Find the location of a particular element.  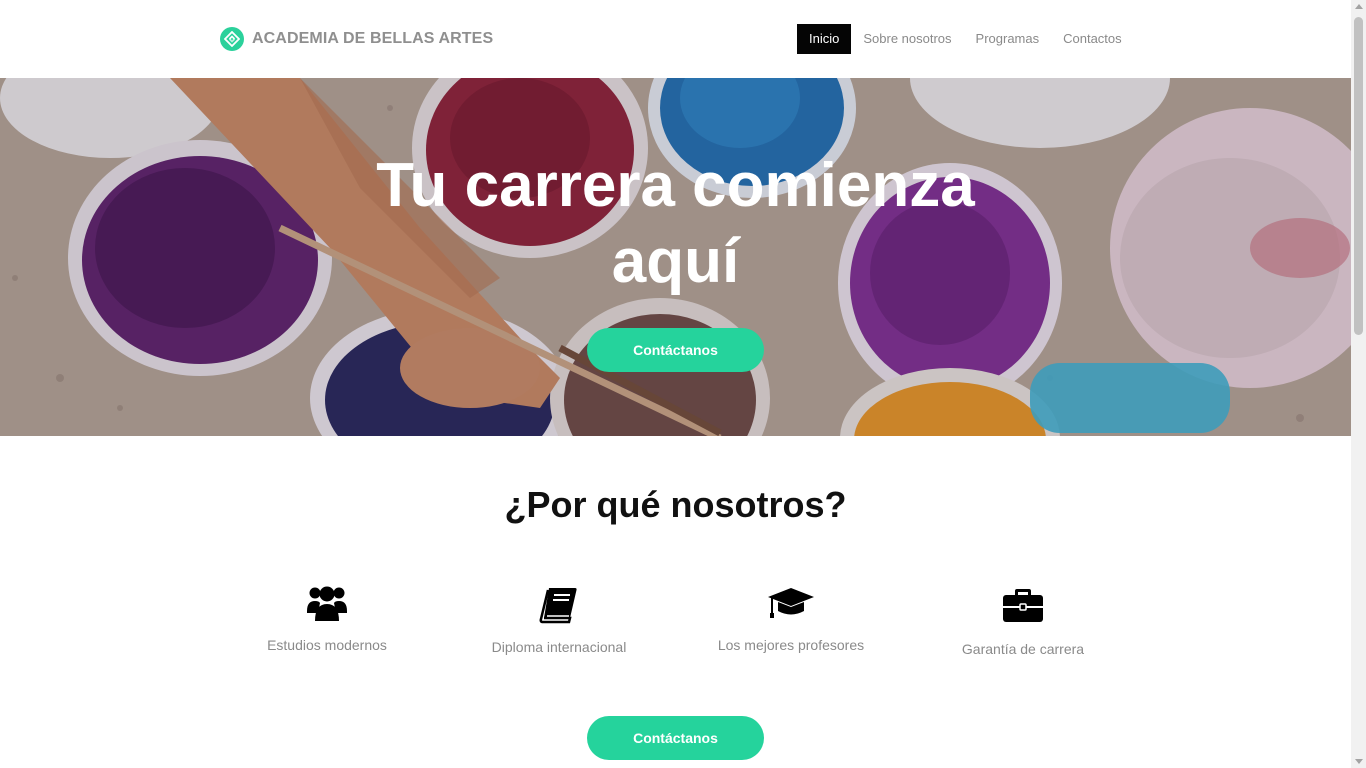

feature-label: Diploma internacional is located at coordinates (559, 647).